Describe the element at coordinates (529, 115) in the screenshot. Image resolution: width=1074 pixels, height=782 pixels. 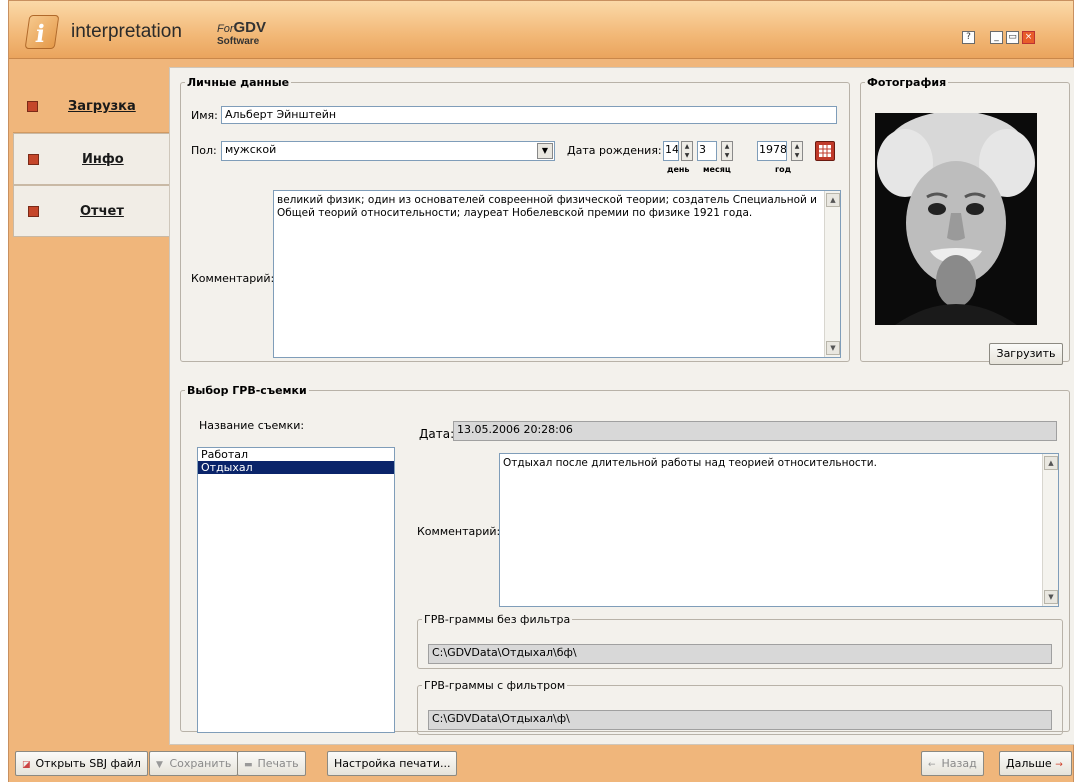
I see `name-field: Альберт Эйнштейн` at that location.